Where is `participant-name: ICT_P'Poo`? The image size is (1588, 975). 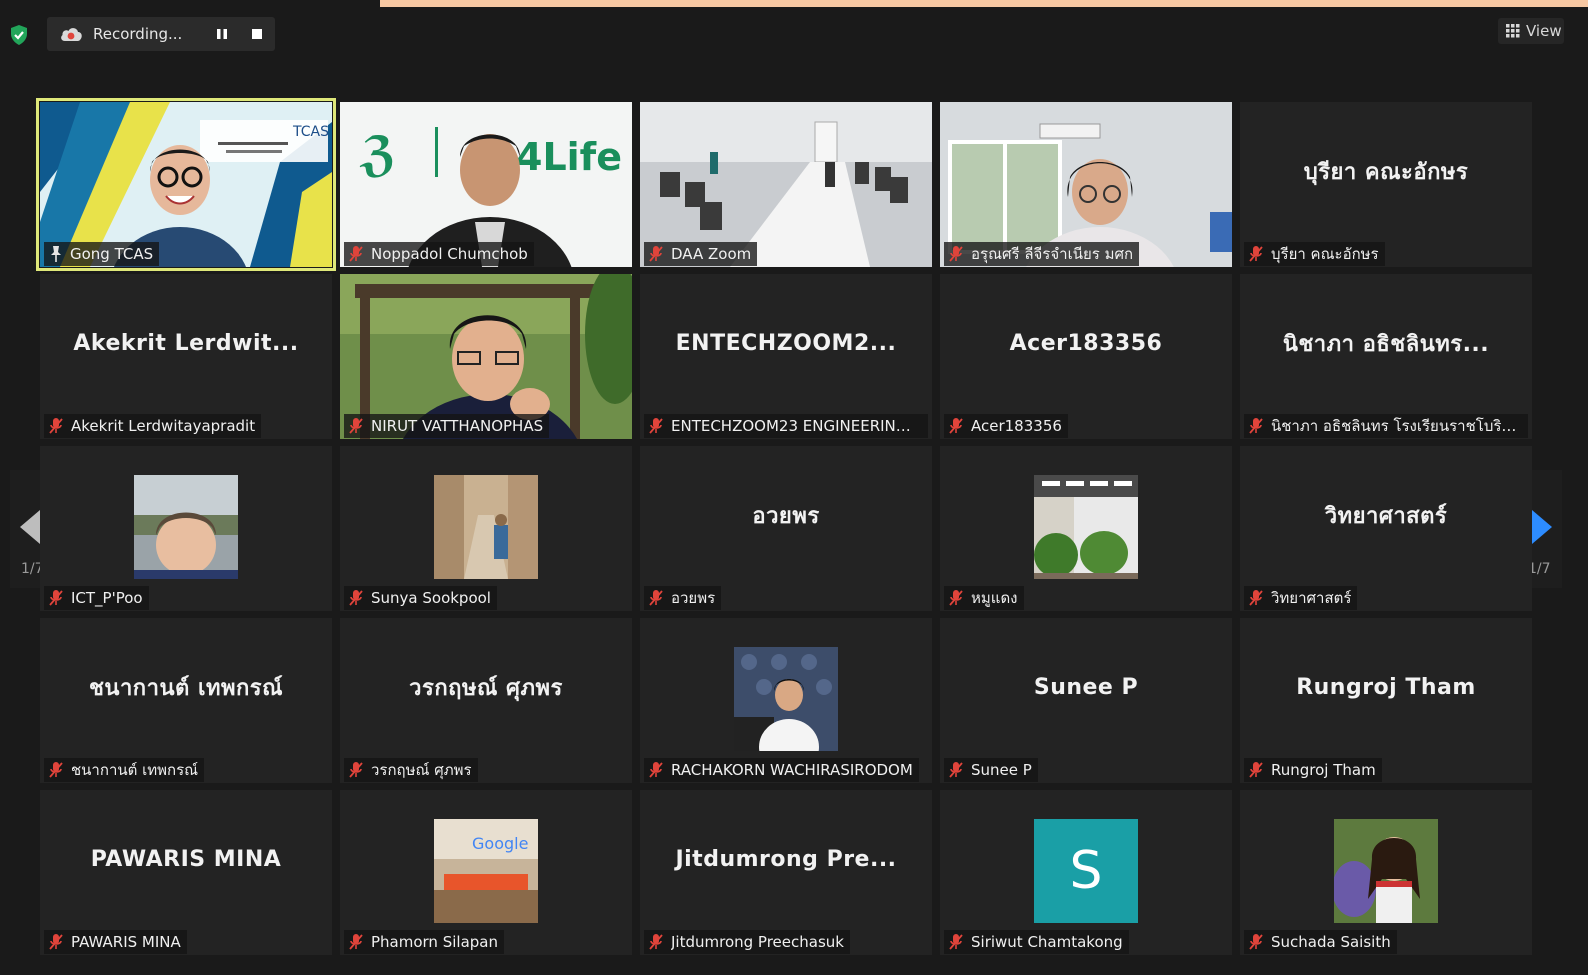
participant-name: ICT_P'Poo is located at coordinates (107, 598).